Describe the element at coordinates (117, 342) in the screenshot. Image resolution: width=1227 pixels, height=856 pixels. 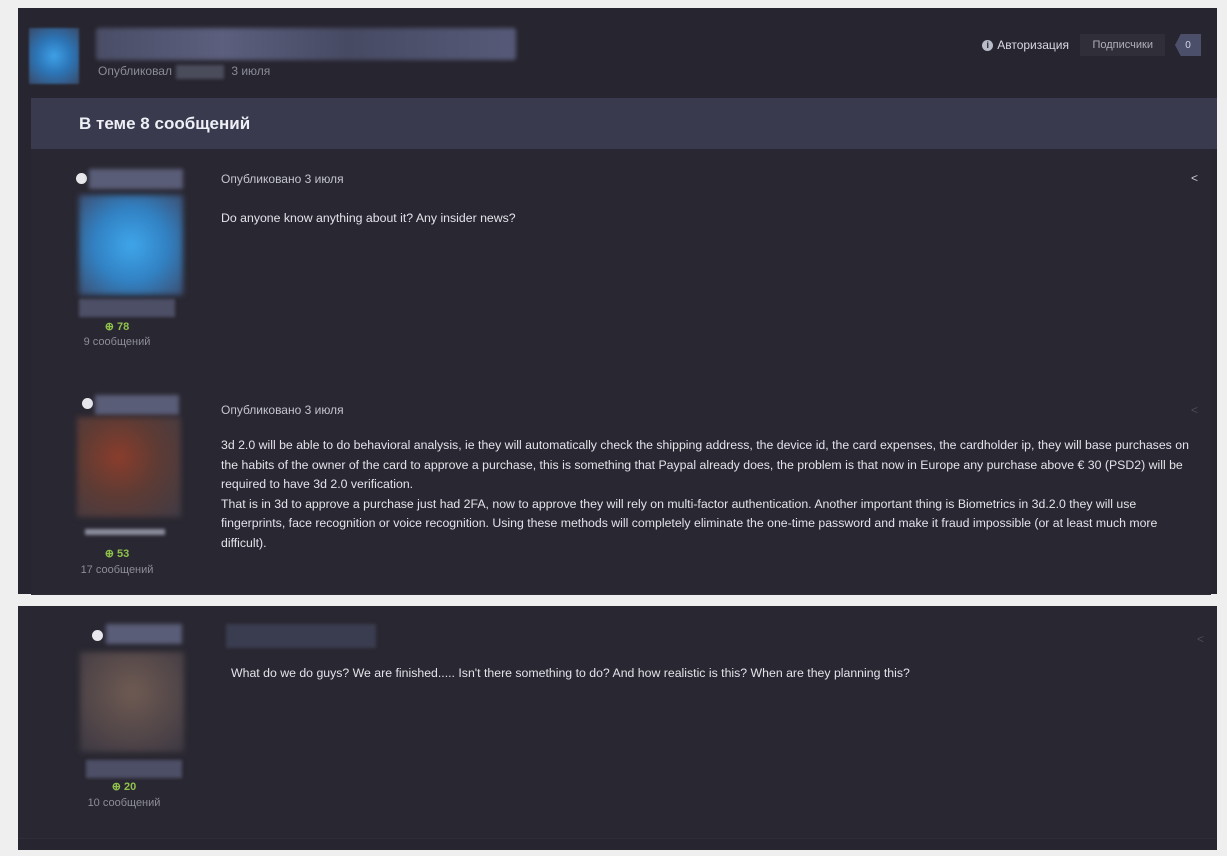
I see `user-post-count: 9 сообщений` at that location.